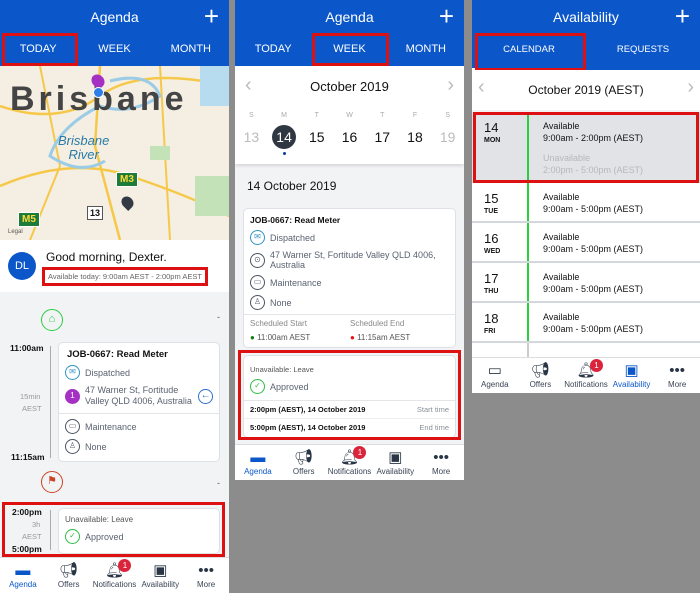 This screenshot has width=700, height=593. What do you see at coordinates (308, 427) in the screenshot?
I see `leave-end: 5:00pm (AEST), 14 October 2019` at bounding box center [308, 427].